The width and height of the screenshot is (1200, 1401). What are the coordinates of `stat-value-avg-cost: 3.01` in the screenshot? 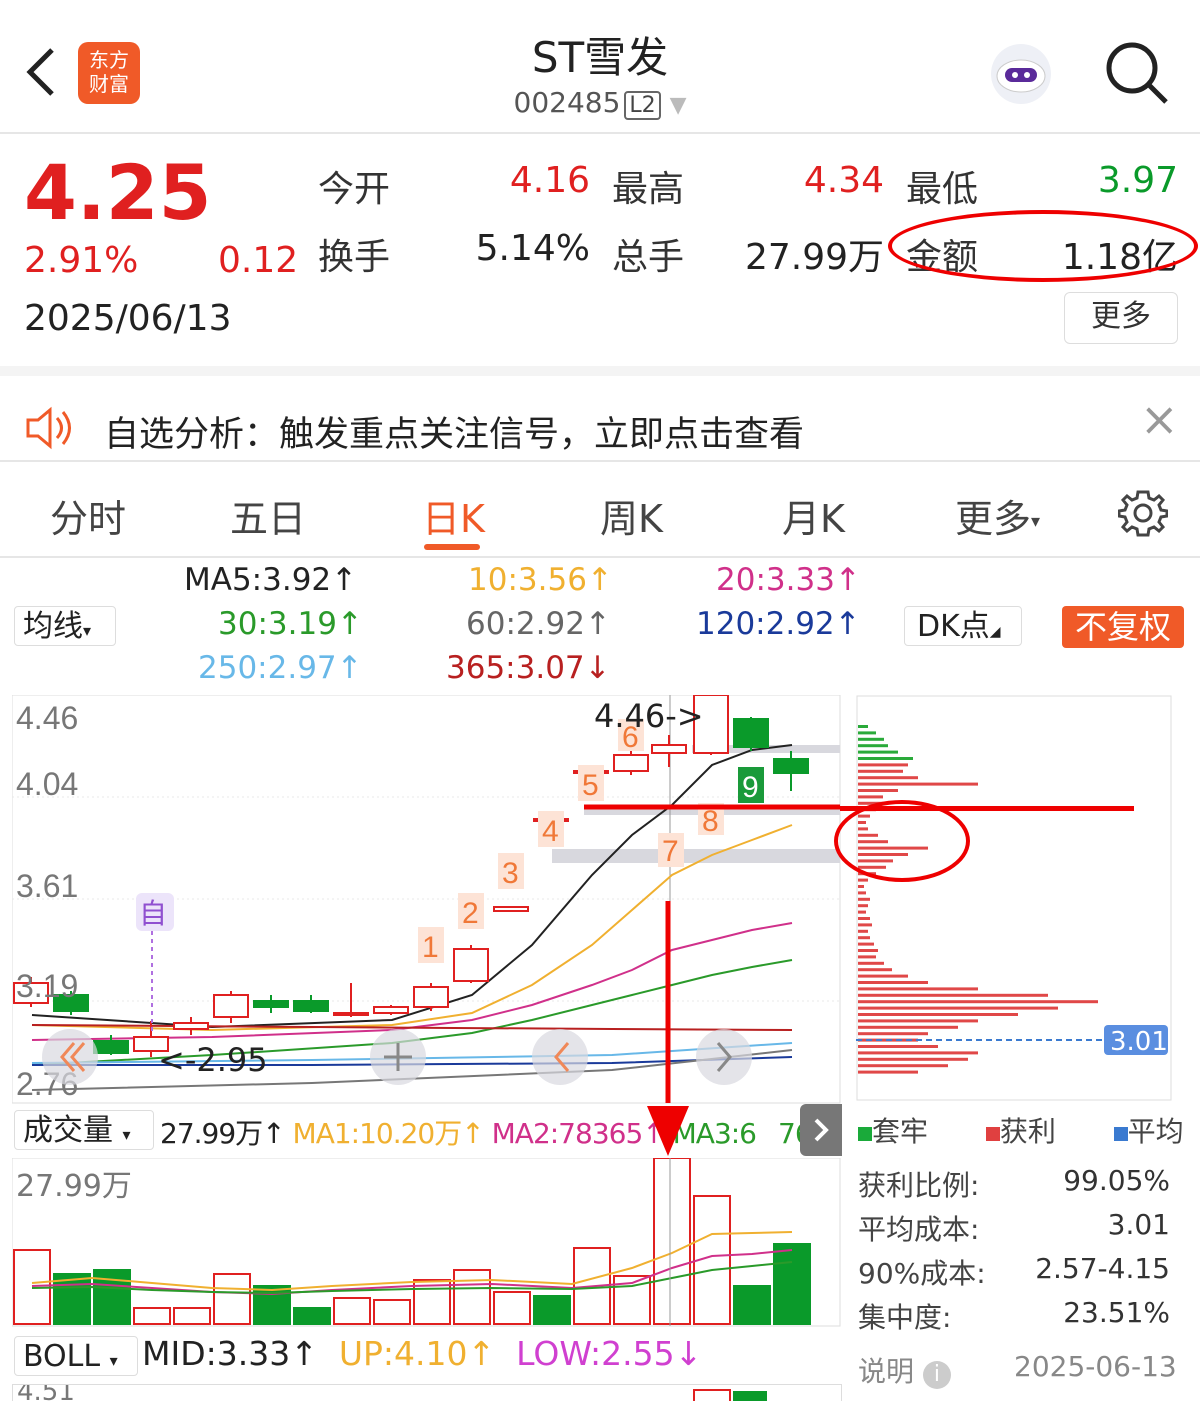 It's located at (1138, 1224).